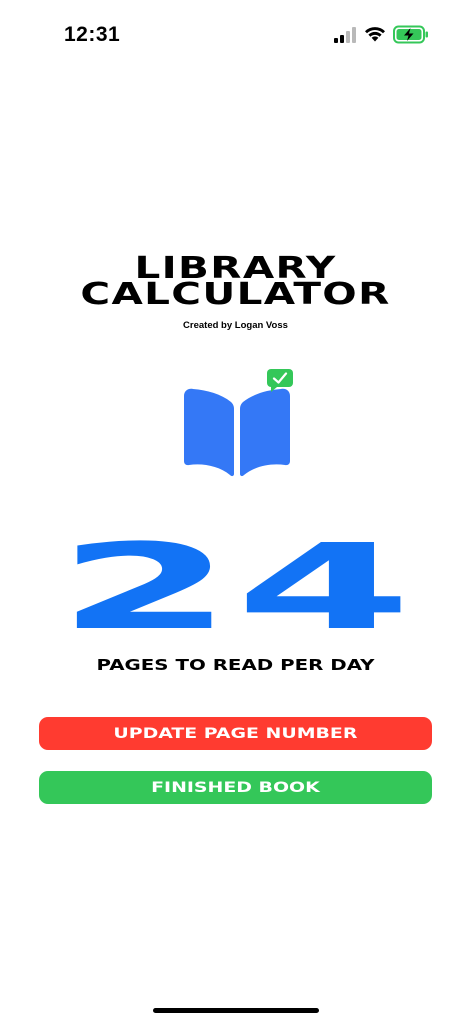 This screenshot has height=1024, width=471. What do you see at coordinates (235, 294) in the screenshot?
I see `app-title-line-2: CALCULATOR` at bounding box center [235, 294].